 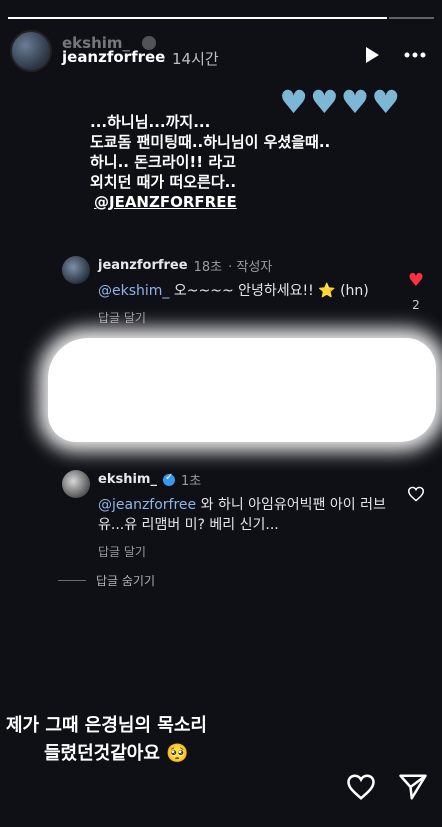 What do you see at coordinates (72, 580) in the screenshot?
I see `divider-line` at bounding box center [72, 580].